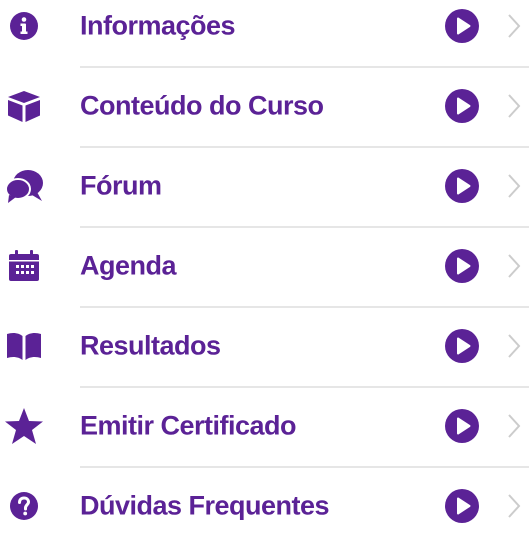 Image resolution: width=529 pixels, height=546 pixels. What do you see at coordinates (158, 25) in the screenshot?
I see `menu-item-label: Informações` at bounding box center [158, 25].